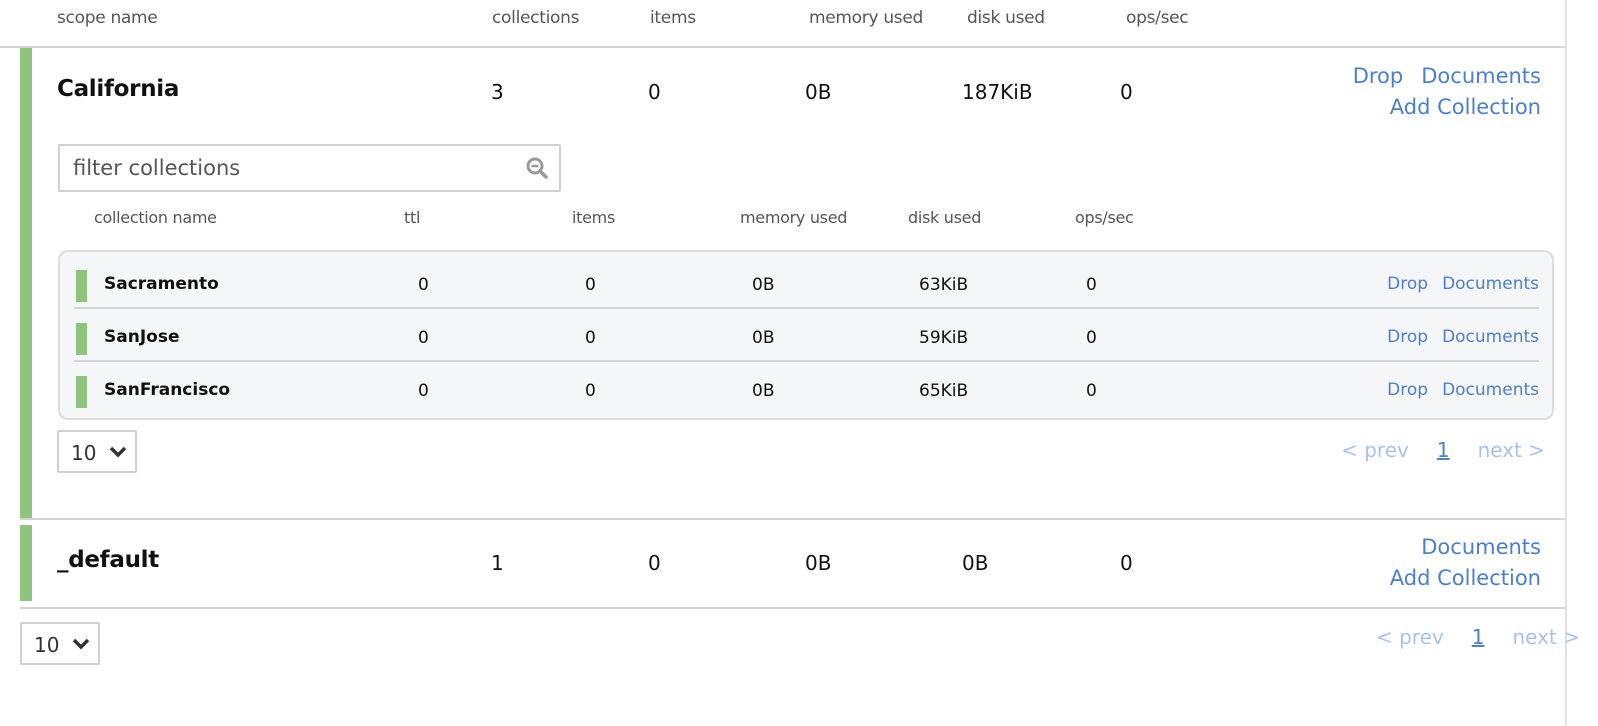  Describe the element at coordinates (944, 285) in the screenshot. I see `collection-disk-used: 63KiB` at that location.